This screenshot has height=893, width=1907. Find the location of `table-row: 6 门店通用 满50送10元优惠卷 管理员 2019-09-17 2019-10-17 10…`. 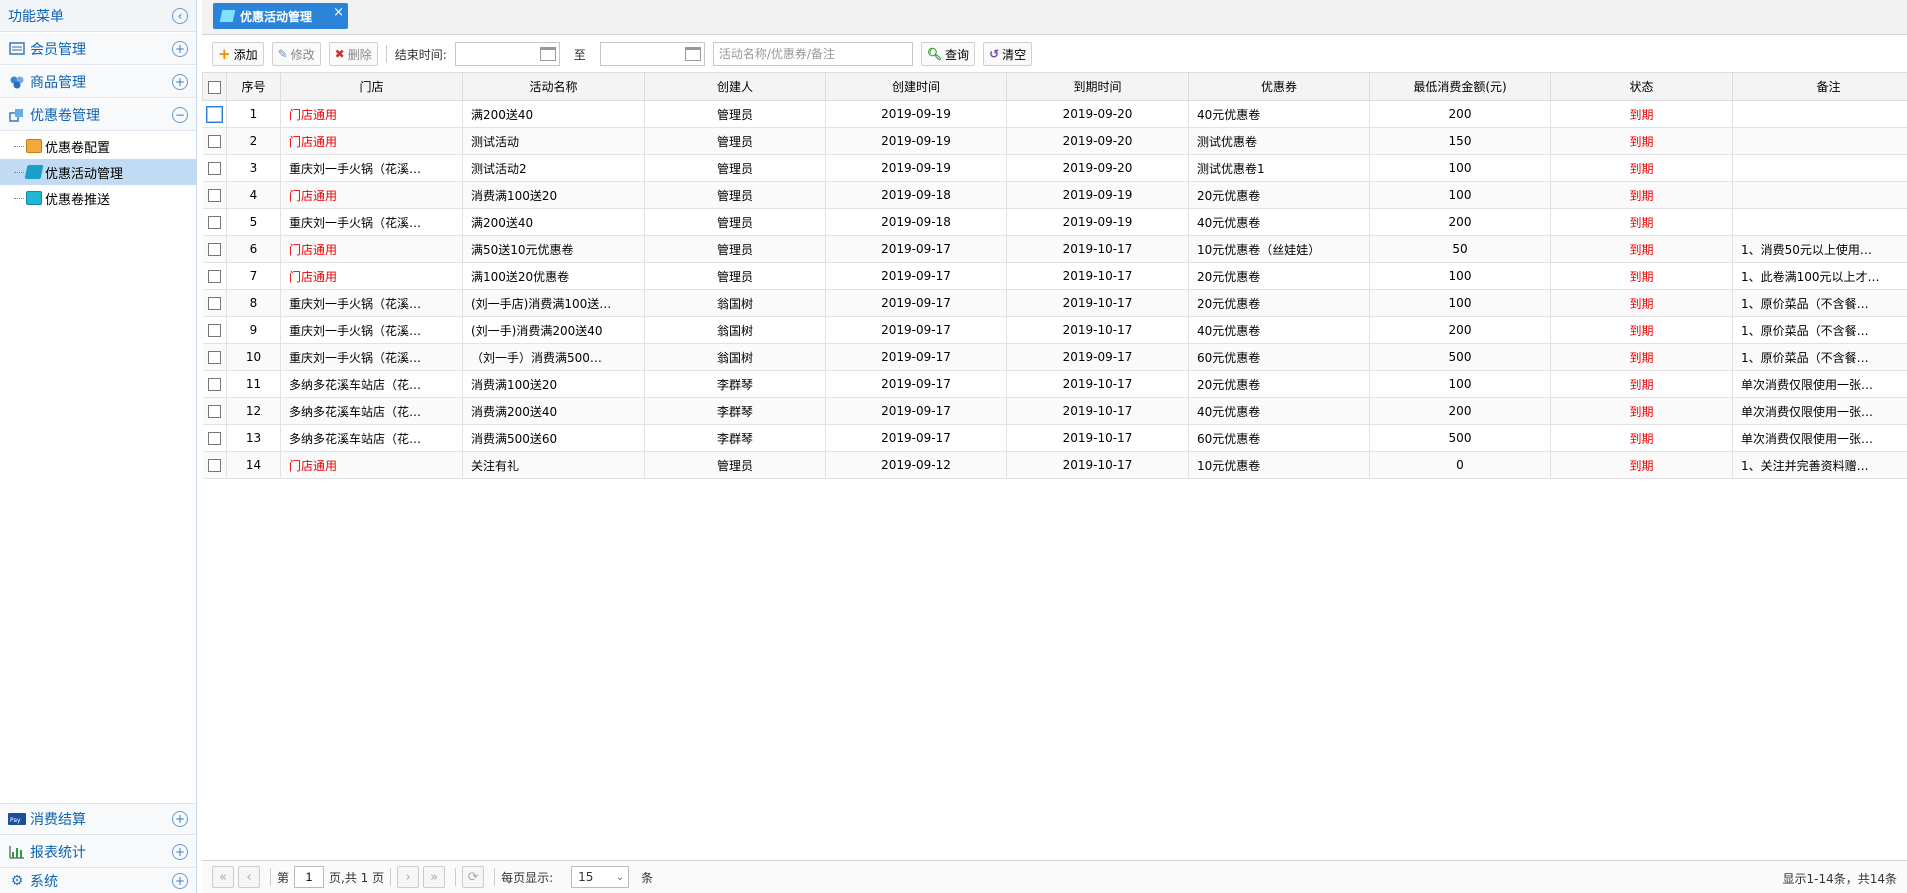

table-row: 6 门店通用 满50送10元优惠卷 管理员 2019-09-17 2019-10-17 10… is located at coordinates (1054, 249).